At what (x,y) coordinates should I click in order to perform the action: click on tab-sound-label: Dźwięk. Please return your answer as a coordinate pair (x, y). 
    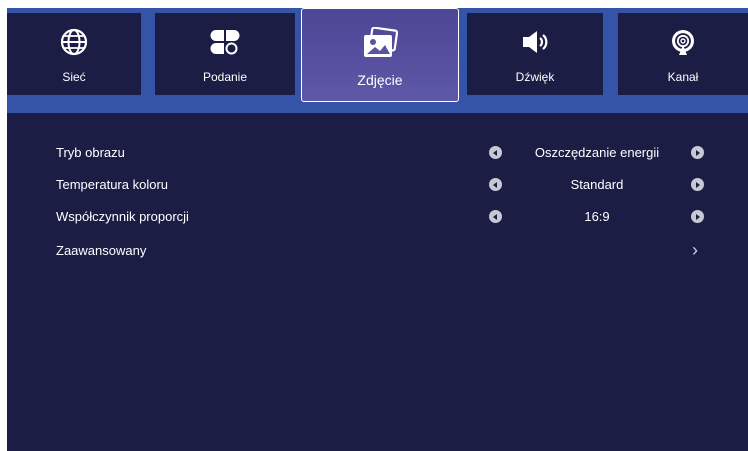
    Looking at the image, I should click on (535, 77).